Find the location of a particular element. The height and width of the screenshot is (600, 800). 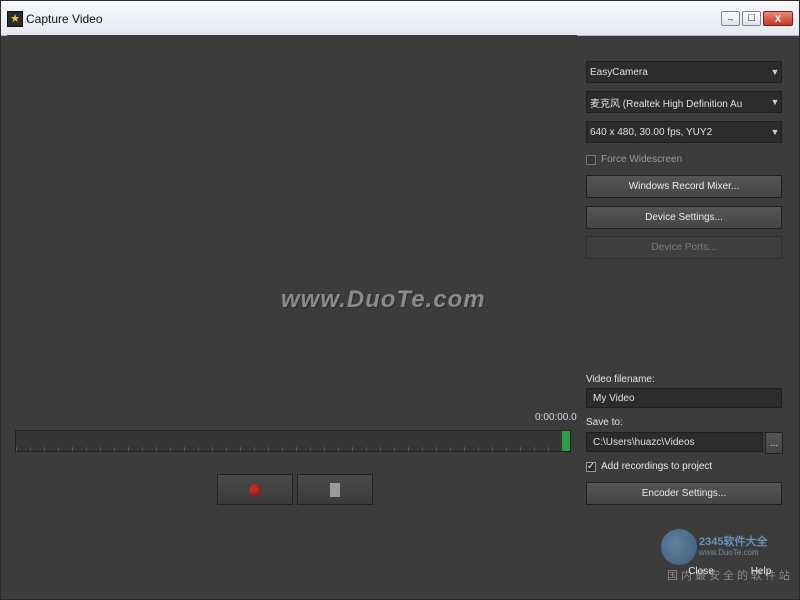

transport-controls is located at coordinates (295, 489).